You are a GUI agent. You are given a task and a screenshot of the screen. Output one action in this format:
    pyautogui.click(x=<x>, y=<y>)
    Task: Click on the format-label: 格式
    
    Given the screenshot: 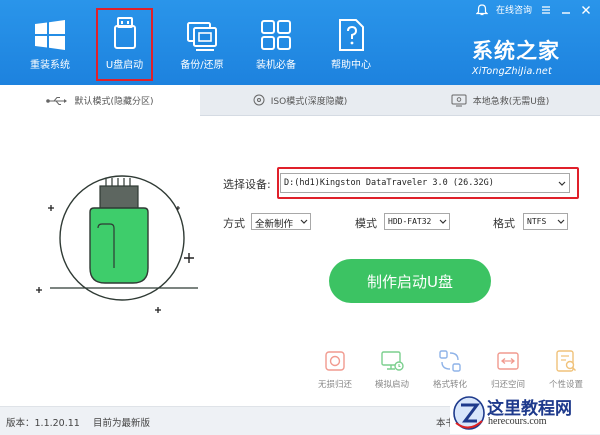 What is the action you would take?
    pyautogui.click(x=504, y=223)
    